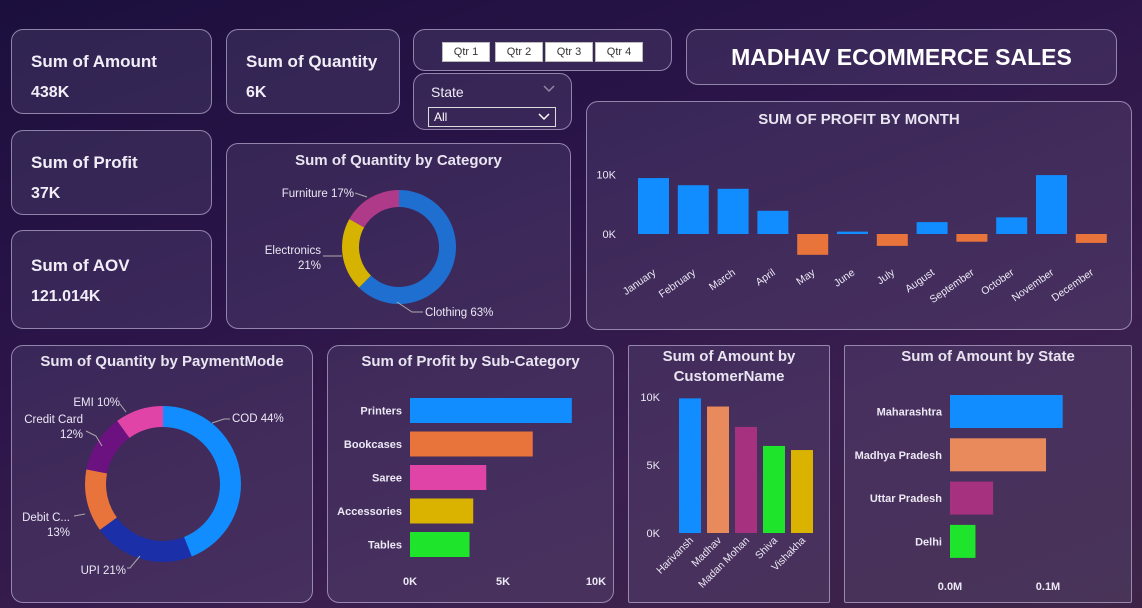  Describe the element at coordinates (84, 162) in the screenshot. I see `kpi-label: Sum of Profit` at that location.